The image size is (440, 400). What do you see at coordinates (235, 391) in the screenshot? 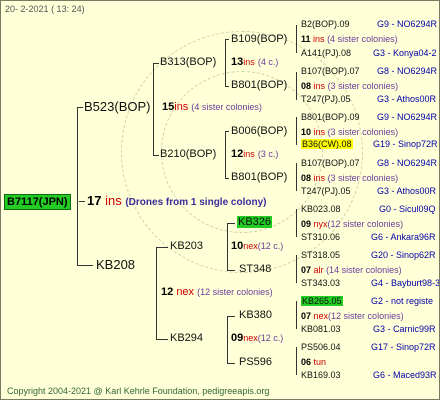
I see `site-link: pedigreeapis.org` at bounding box center [235, 391].